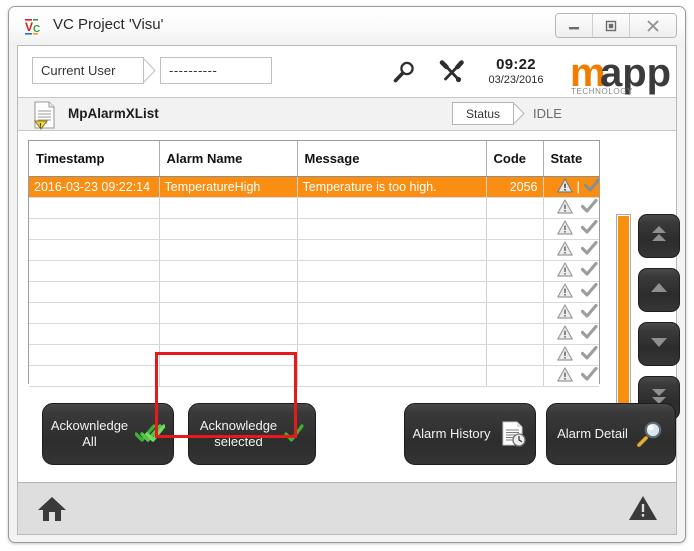 The height and width of the screenshot is (551, 694). What do you see at coordinates (659, 236) in the screenshot?
I see `scroll-first-button` at bounding box center [659, 236].